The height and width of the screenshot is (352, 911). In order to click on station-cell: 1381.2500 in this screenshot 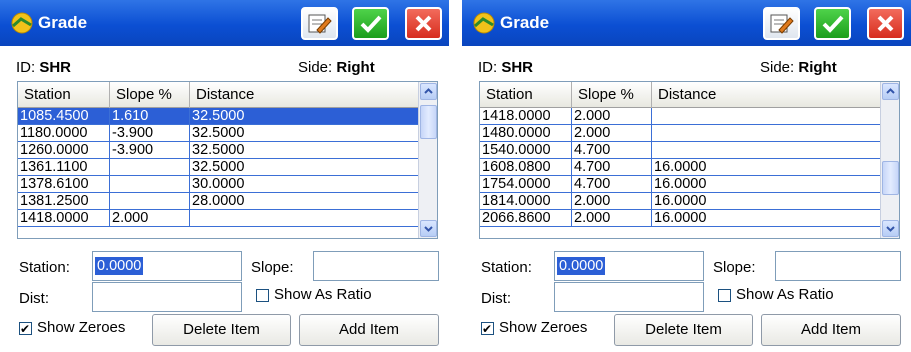, I will do `click(64, 201)`.